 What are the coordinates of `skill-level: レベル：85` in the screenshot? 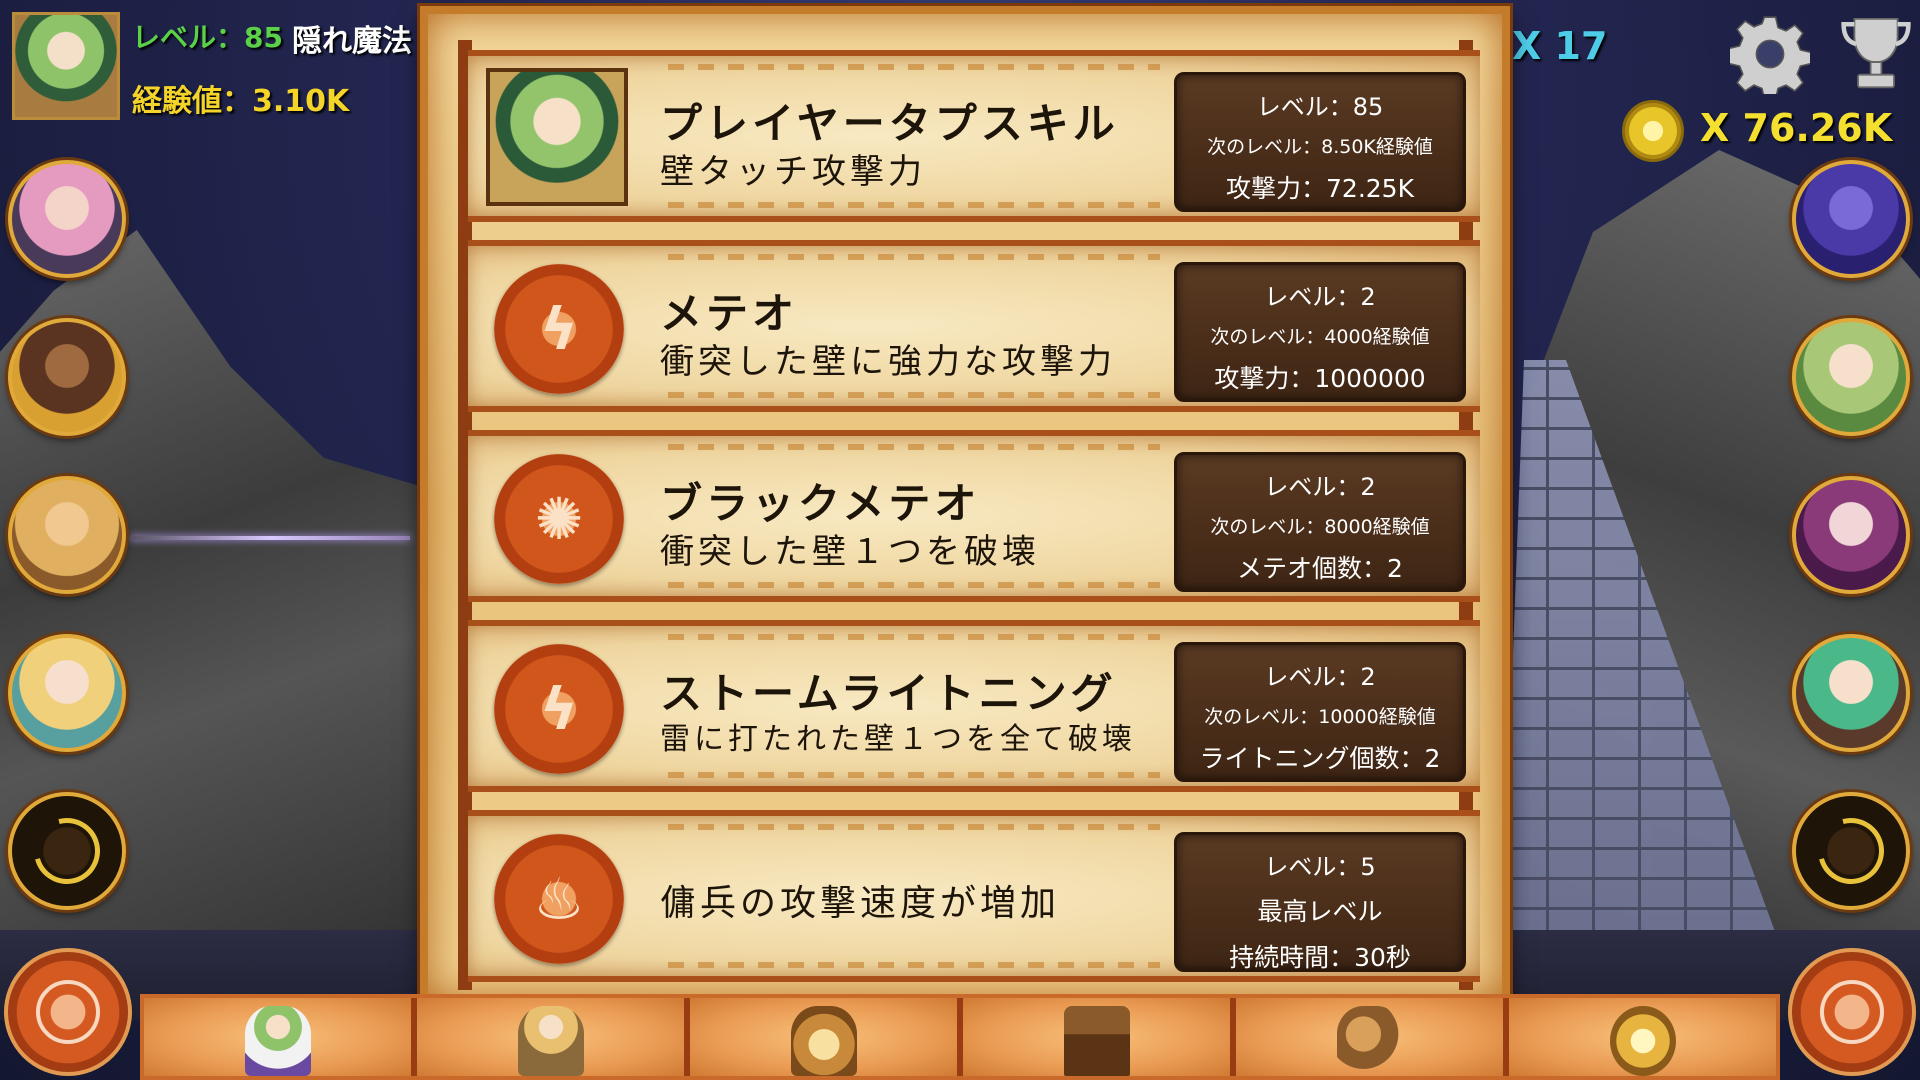 It's located at (1320, 107).